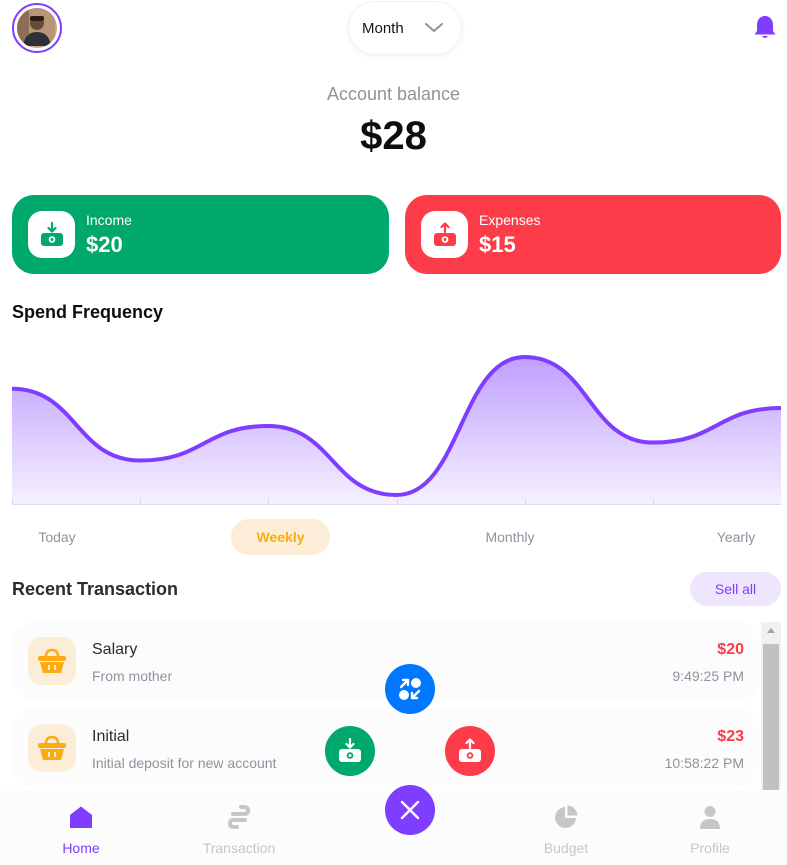  Describe the element at coordinates (566, 816) in the screenshot. I see `pie-chart-icon` at that location.